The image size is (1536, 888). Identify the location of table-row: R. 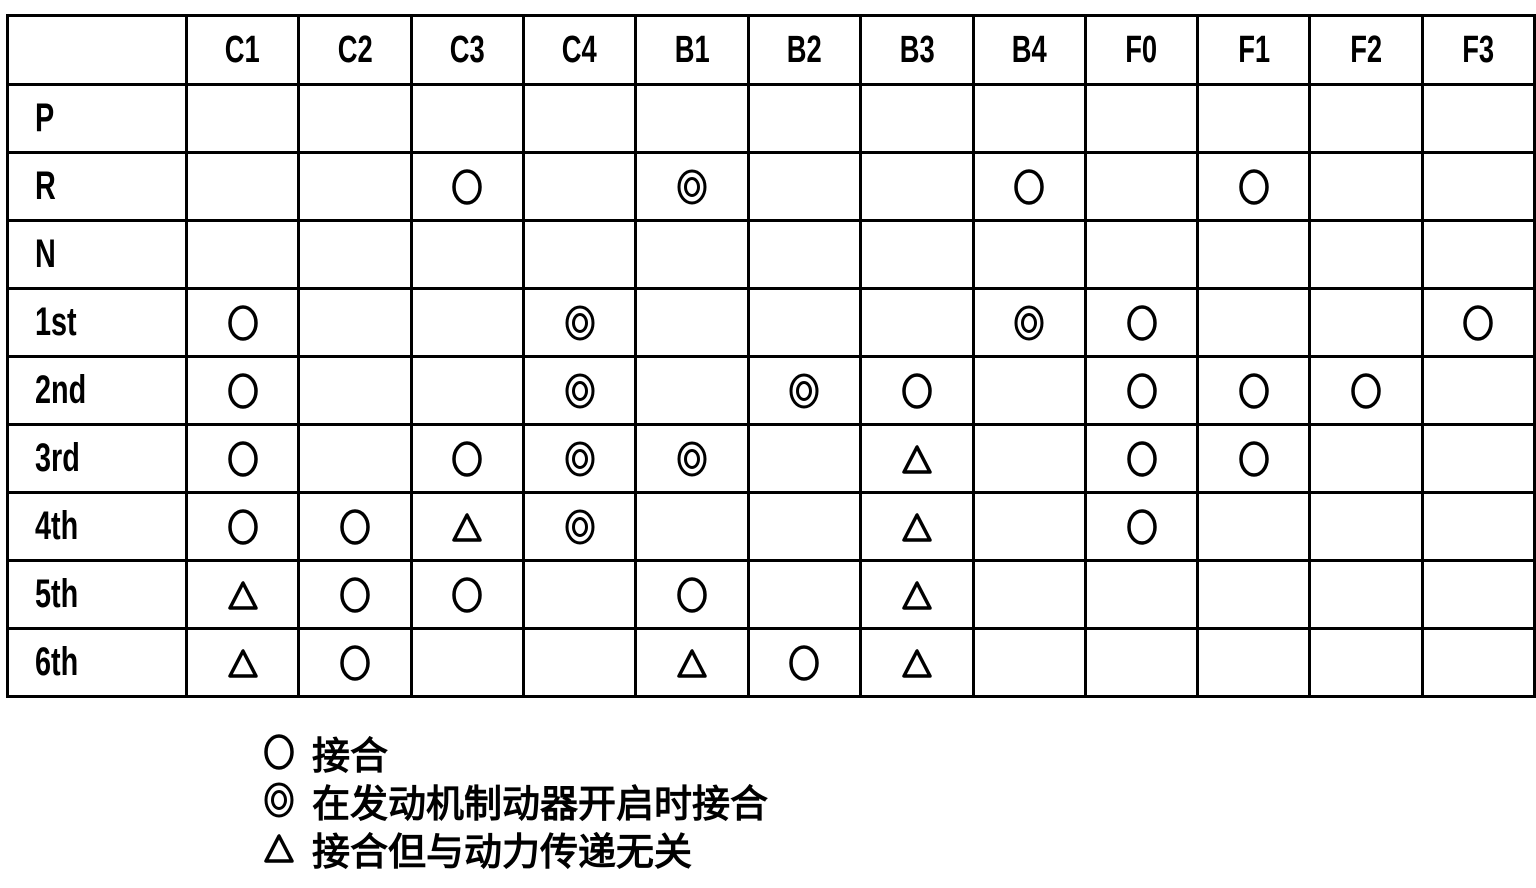
(771, 186).